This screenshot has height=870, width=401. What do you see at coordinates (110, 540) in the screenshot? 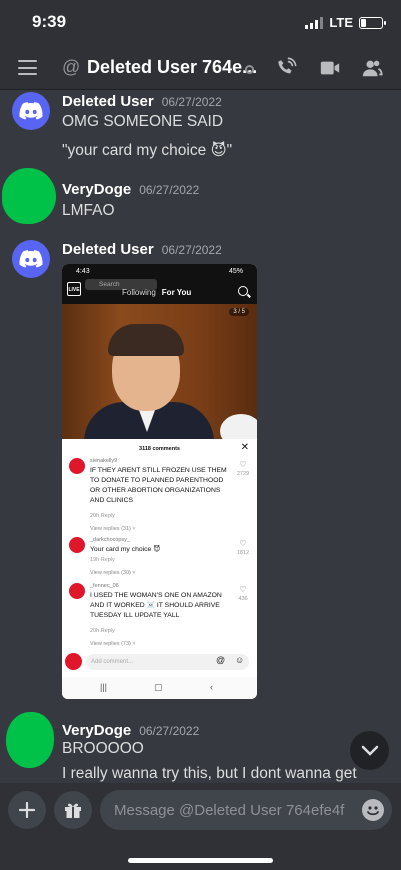
I see `comment-user: _darkchocopsy_` at bounding box center [110, 540].